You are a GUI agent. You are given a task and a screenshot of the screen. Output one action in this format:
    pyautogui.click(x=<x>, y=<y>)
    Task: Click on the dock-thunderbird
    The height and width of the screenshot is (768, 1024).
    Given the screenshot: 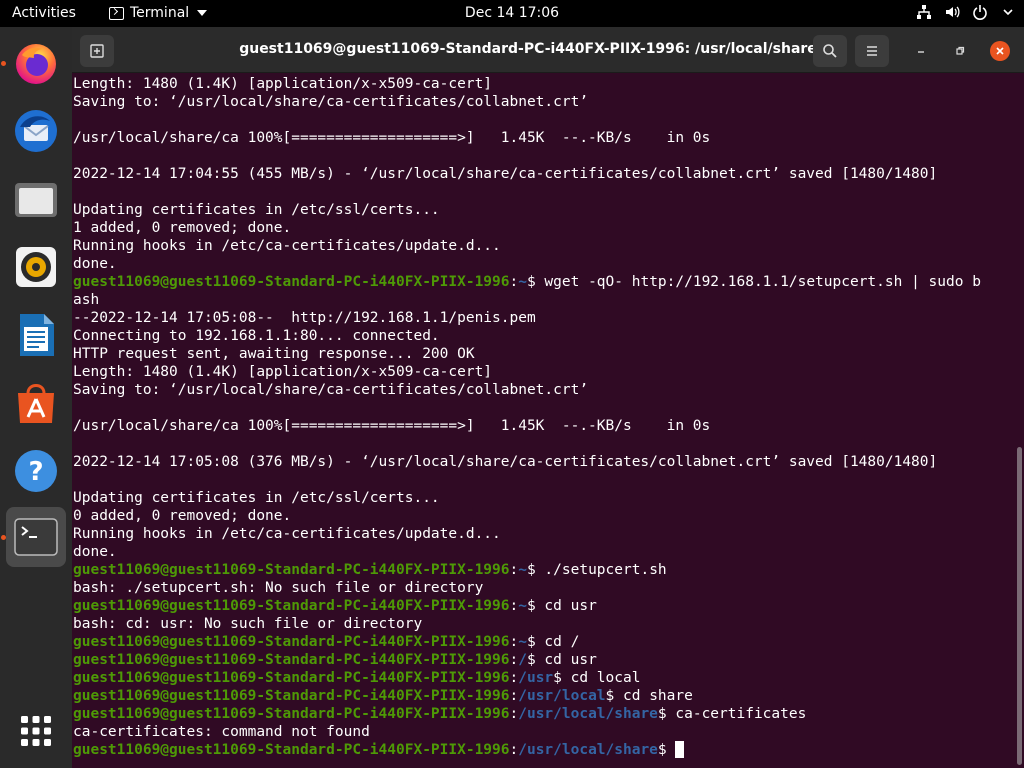 What is the action you would take?
    pyautogui.click(x=36, y=131)
    